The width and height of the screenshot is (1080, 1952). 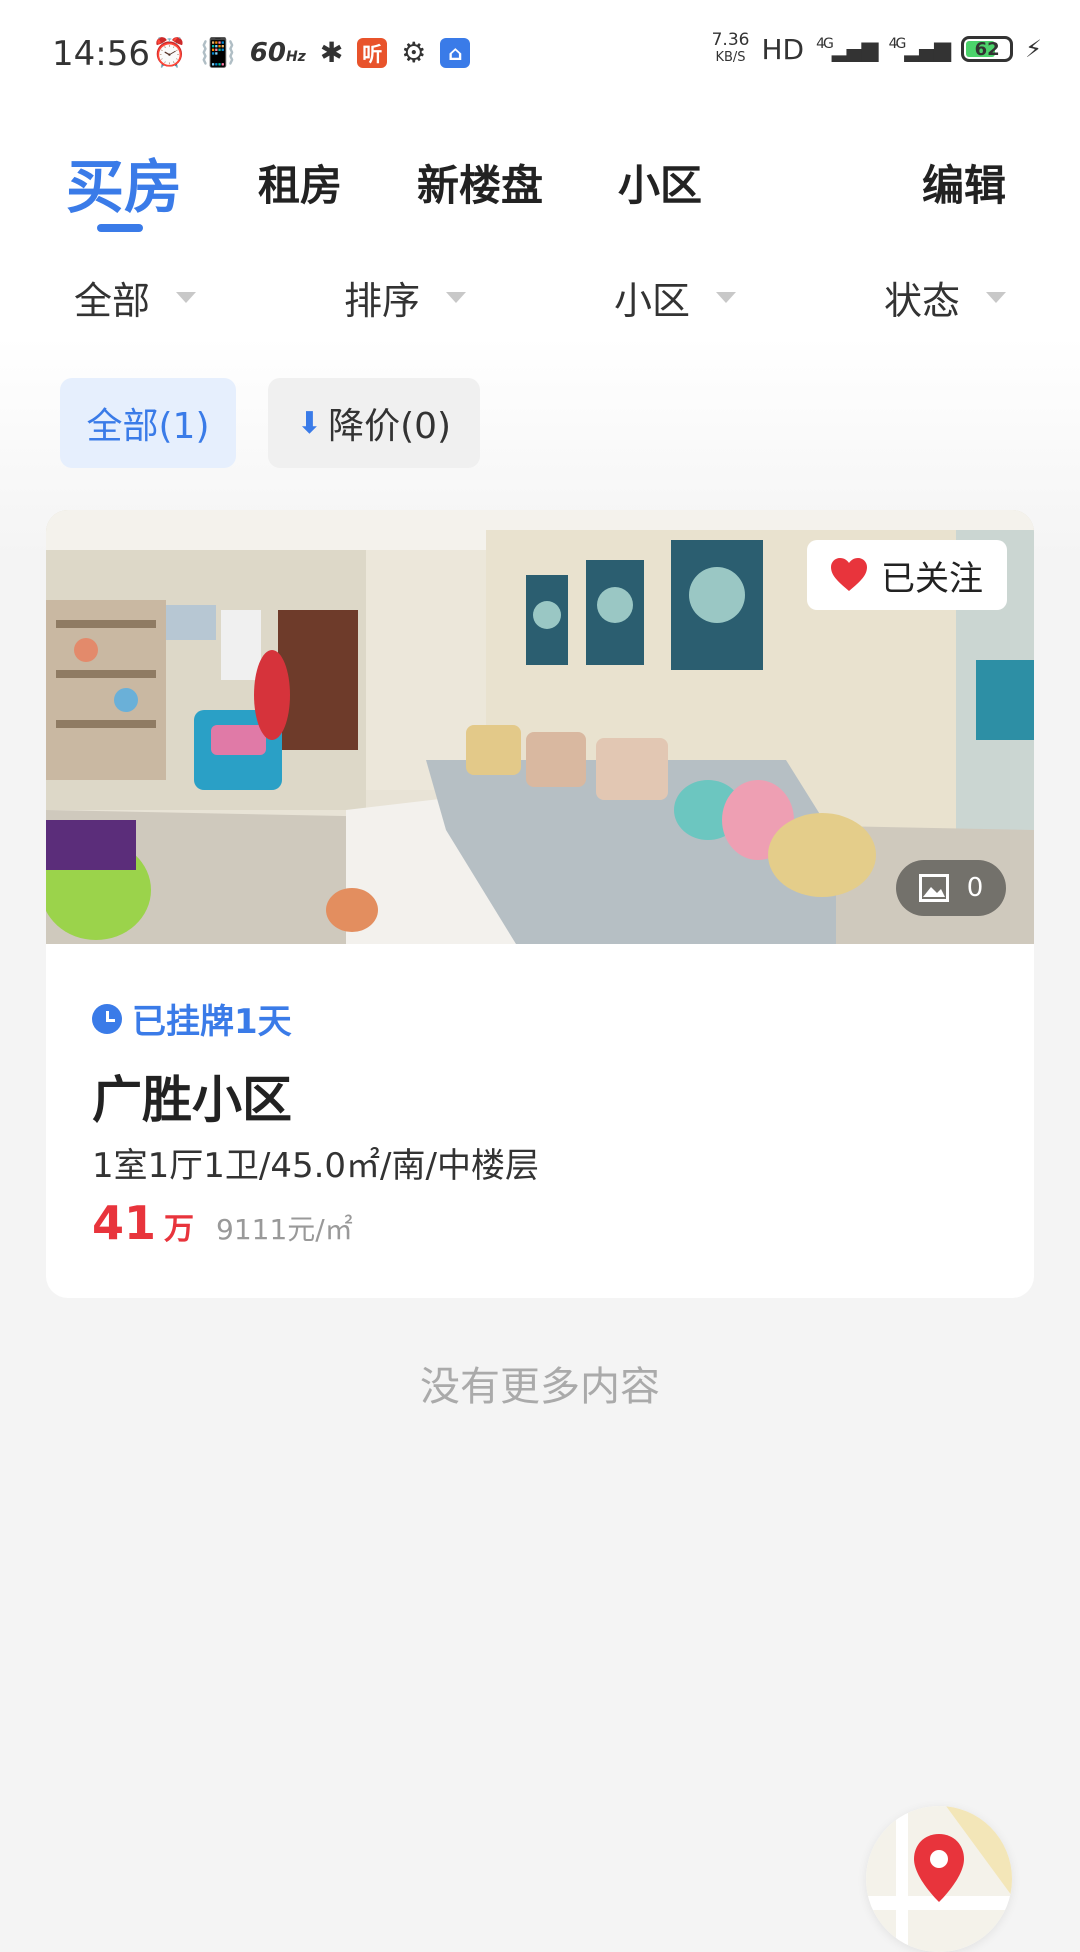 I want to click on clock-icon, so click(x=107, y=1018).